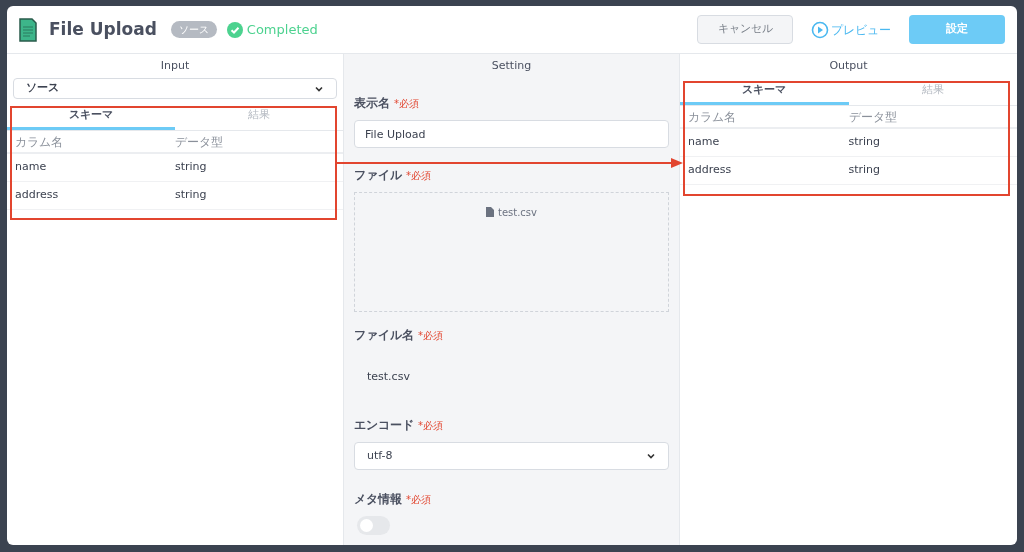 The height and width of the screenshot is (552, 1024). What do you see at coordinates (103, 29) in the screenshot?
I see `title: File Upload` at bounding box center [103, 29].